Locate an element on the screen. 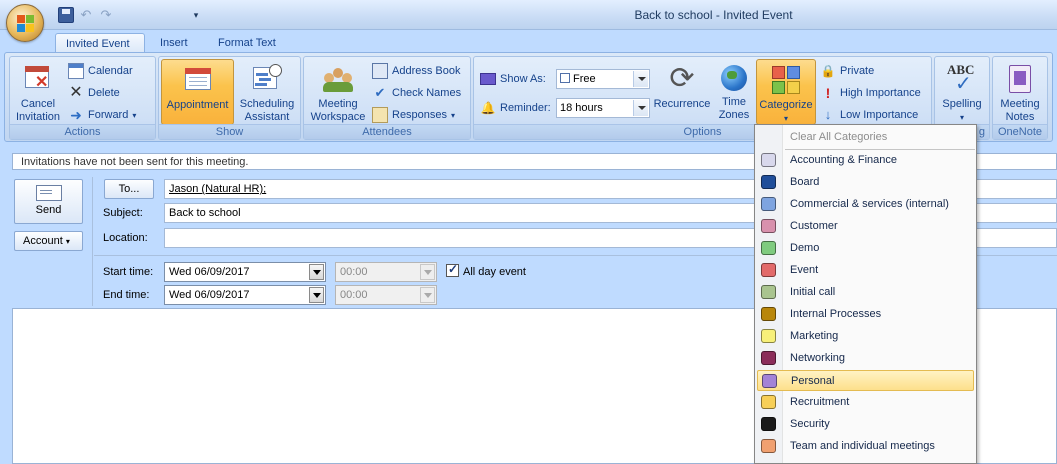 This screenshot has height=464, width=1057. category-item: Security is located at coordinates (865, 424).